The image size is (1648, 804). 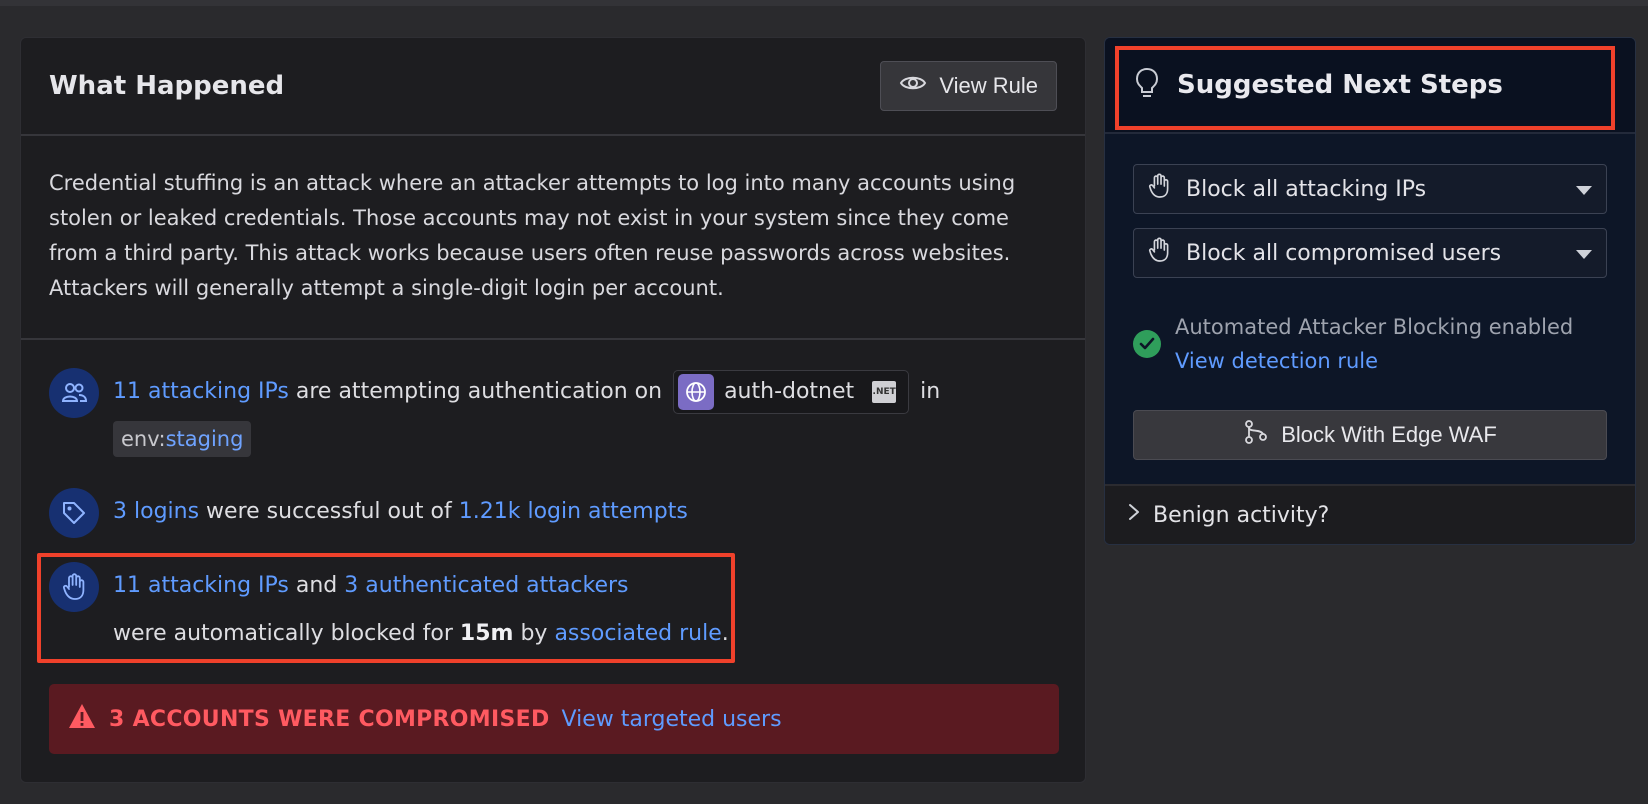 I want to click on benign-activity-toggle: Benign activity?, so click(x=1370, y=514).